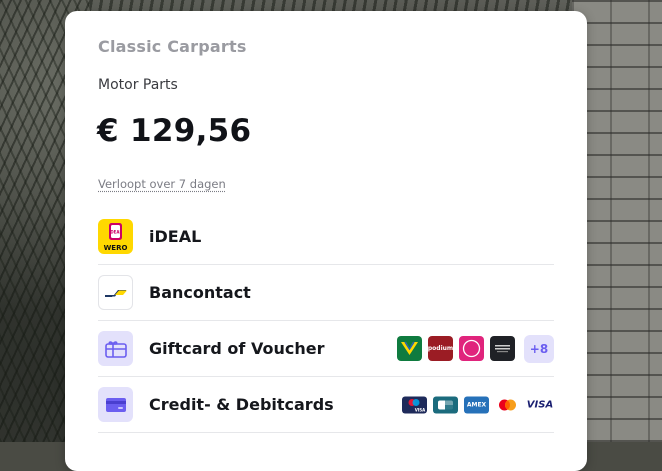 The width and height of the screenshot is (662, 471). Describe the element at coordinates (200, 292) in the screenshot. I see `method-label-bancontact: Bancontact` at that location.